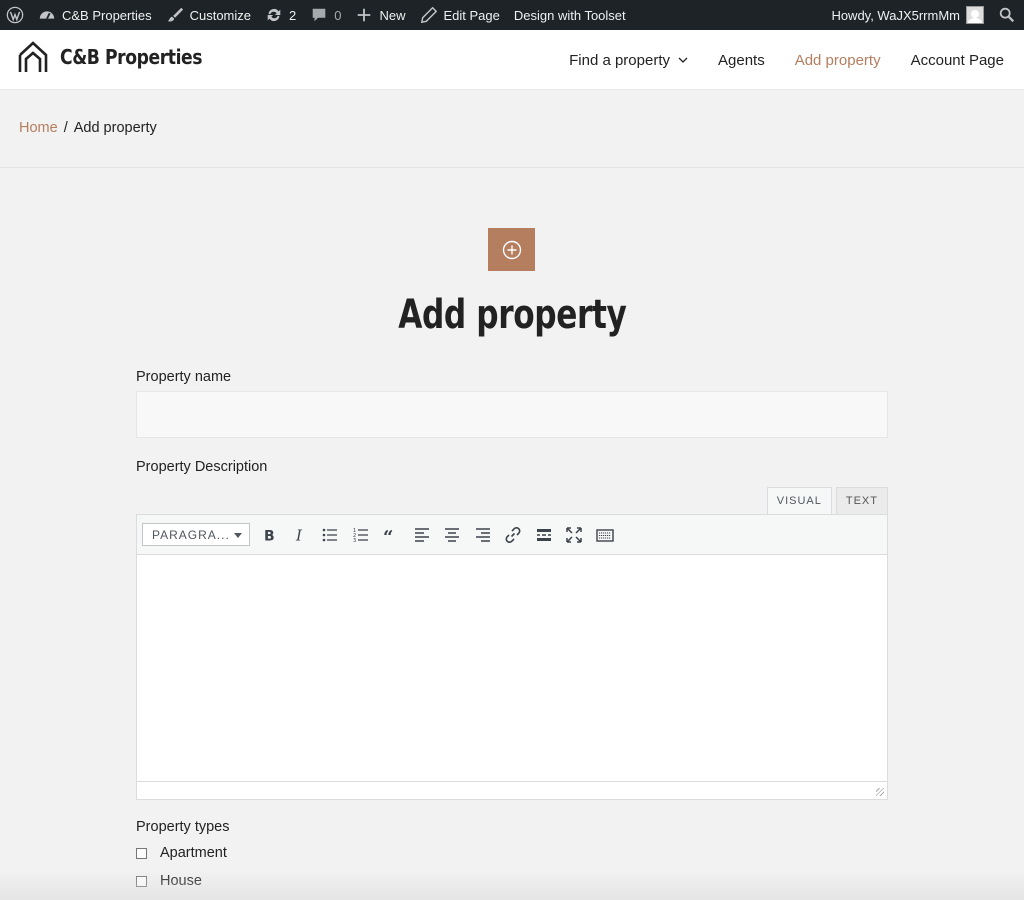 This screenshot has height=900, width=1024. I want to click on nav-label: Find a property, so click(619, 60).